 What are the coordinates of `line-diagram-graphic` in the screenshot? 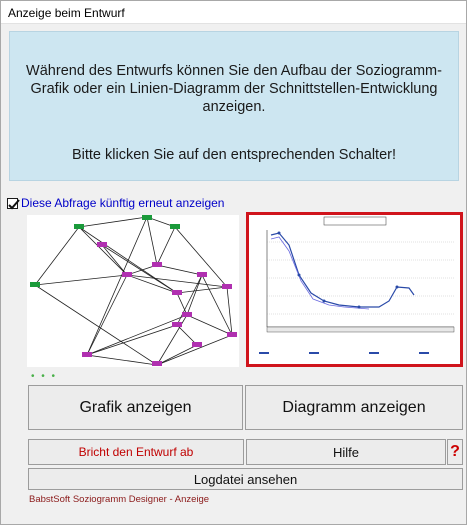 It's located at (357, 285).